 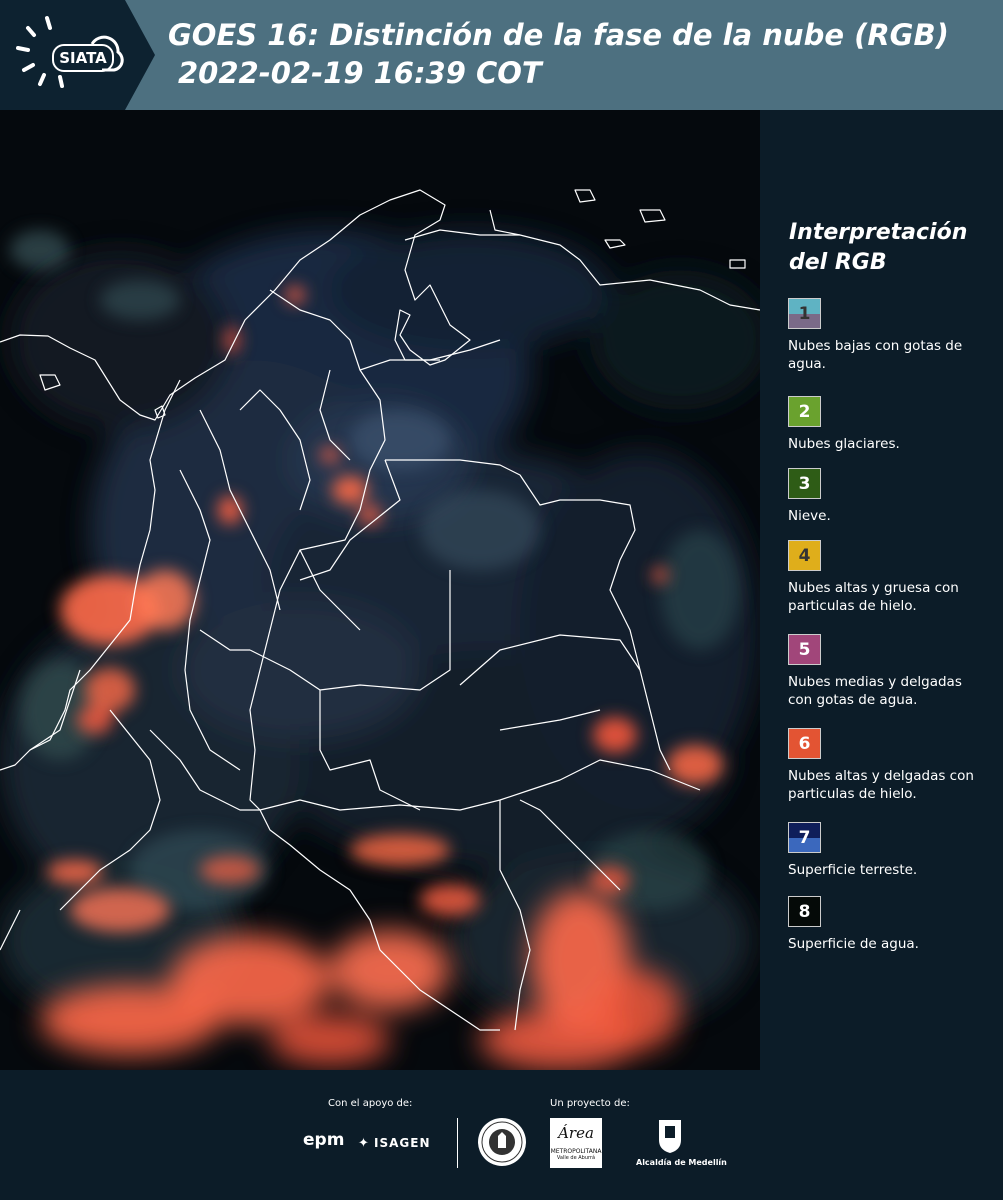 I want to click on epm-logo: epm, so click(x=324, y=1140).